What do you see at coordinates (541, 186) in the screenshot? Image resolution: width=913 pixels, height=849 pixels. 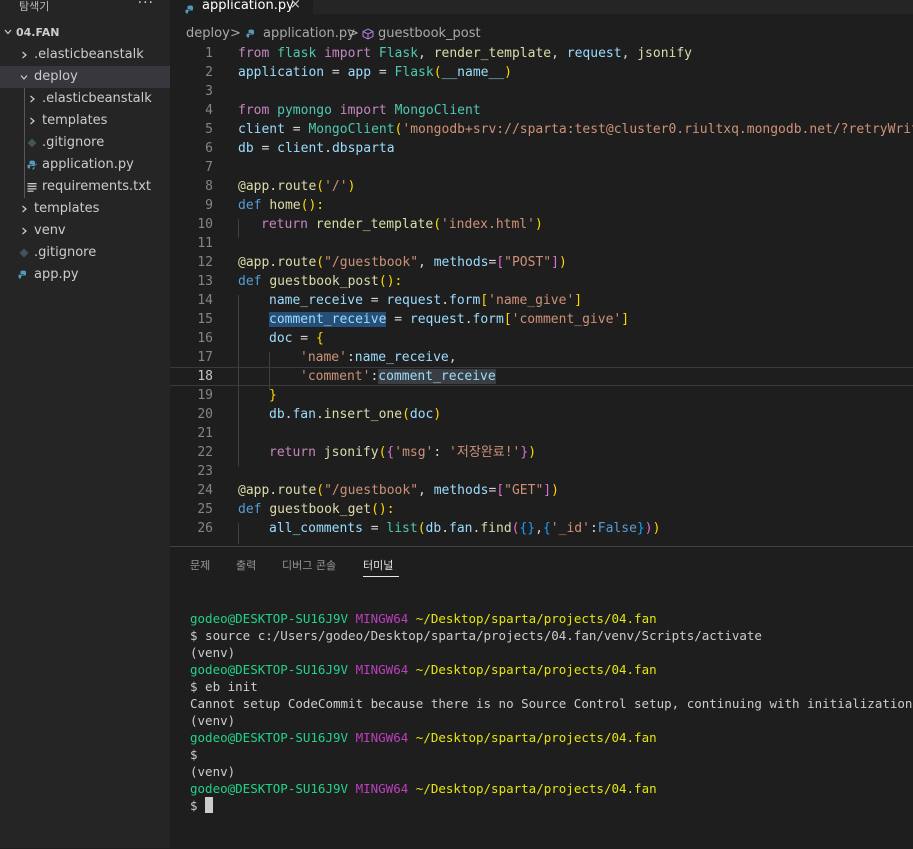 I see `code-line-8: 8 @app.route('/')` at bounding box center [541, 186].